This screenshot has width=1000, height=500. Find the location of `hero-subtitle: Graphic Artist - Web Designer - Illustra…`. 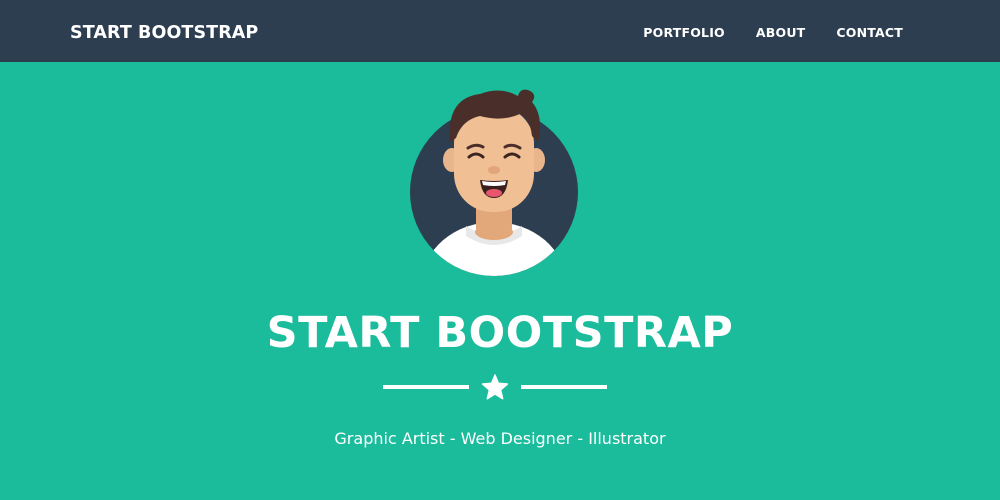

hero-subtitle: Graphic Artist - Web Designer - Illustra… is located at coordinates (500, 438).